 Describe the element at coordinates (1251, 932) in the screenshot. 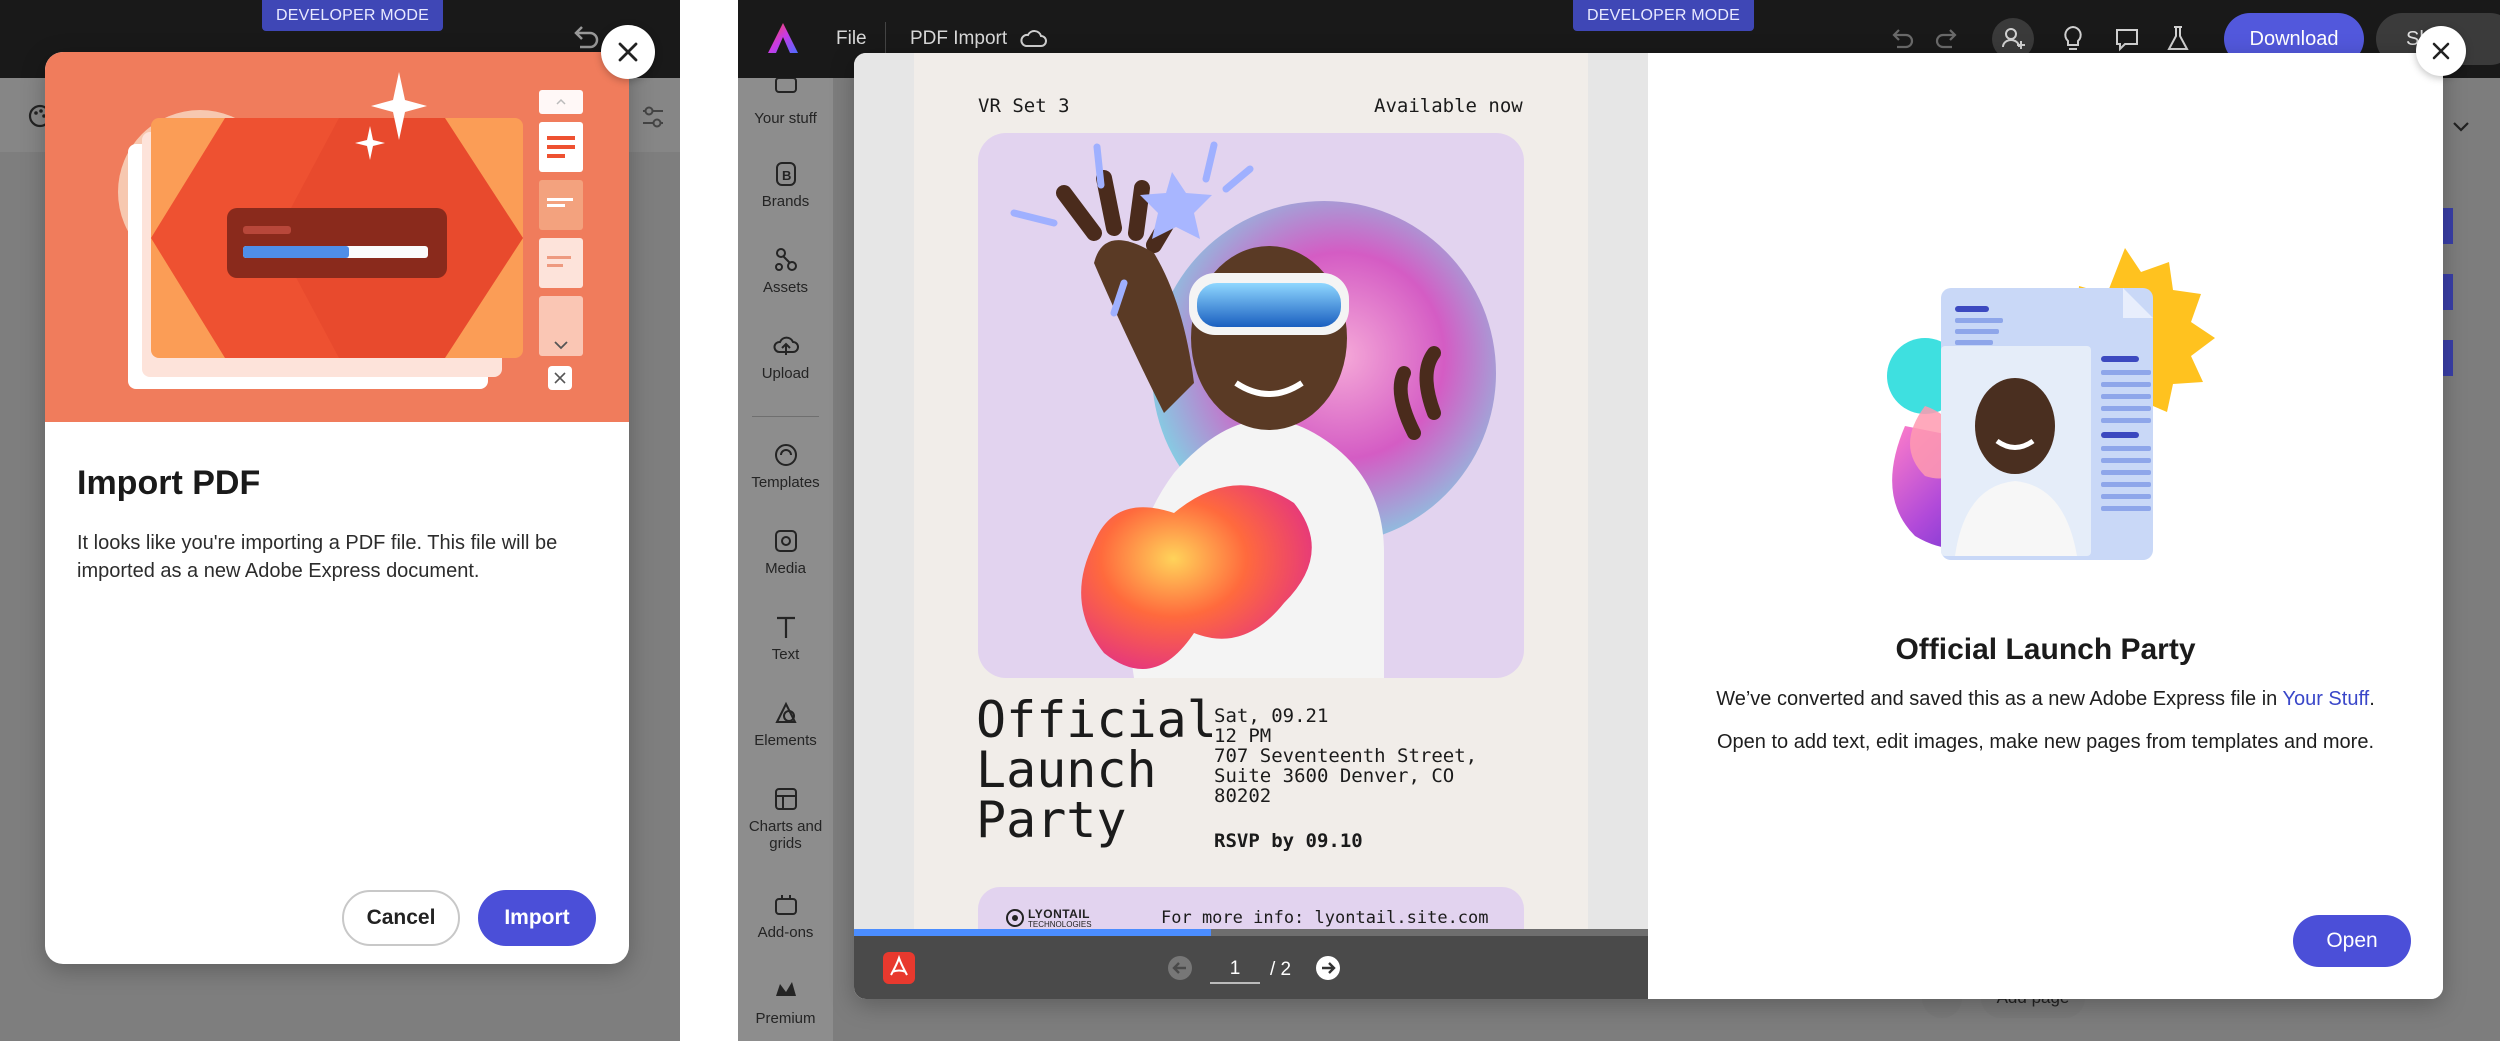

I see `preview-progress-bar` at that location.